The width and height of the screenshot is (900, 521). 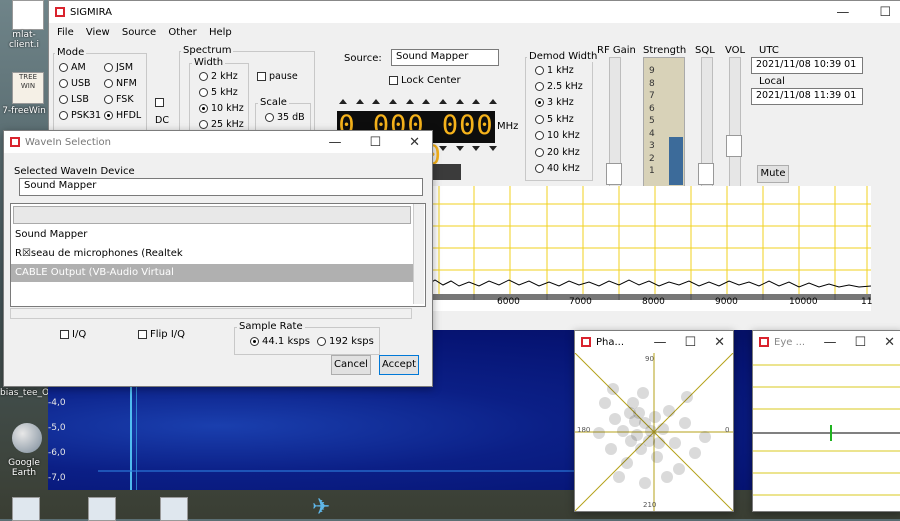 What do you see at coordinates (73, 334) in the screenshot?
I see `iq-checkbox: I/Q` at bounding box center [73, 334].